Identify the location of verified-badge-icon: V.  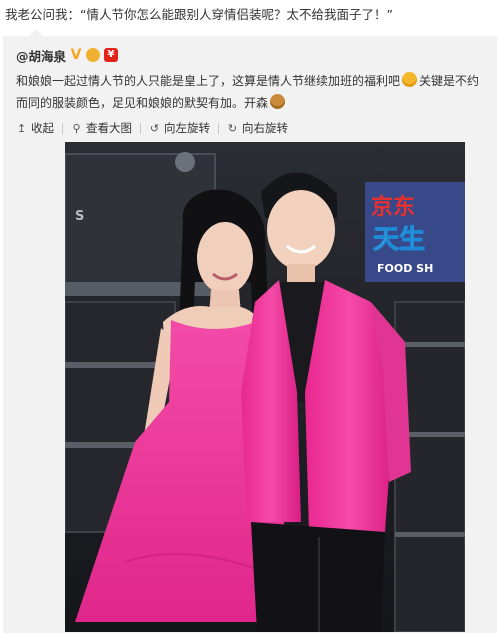
(76, 55).